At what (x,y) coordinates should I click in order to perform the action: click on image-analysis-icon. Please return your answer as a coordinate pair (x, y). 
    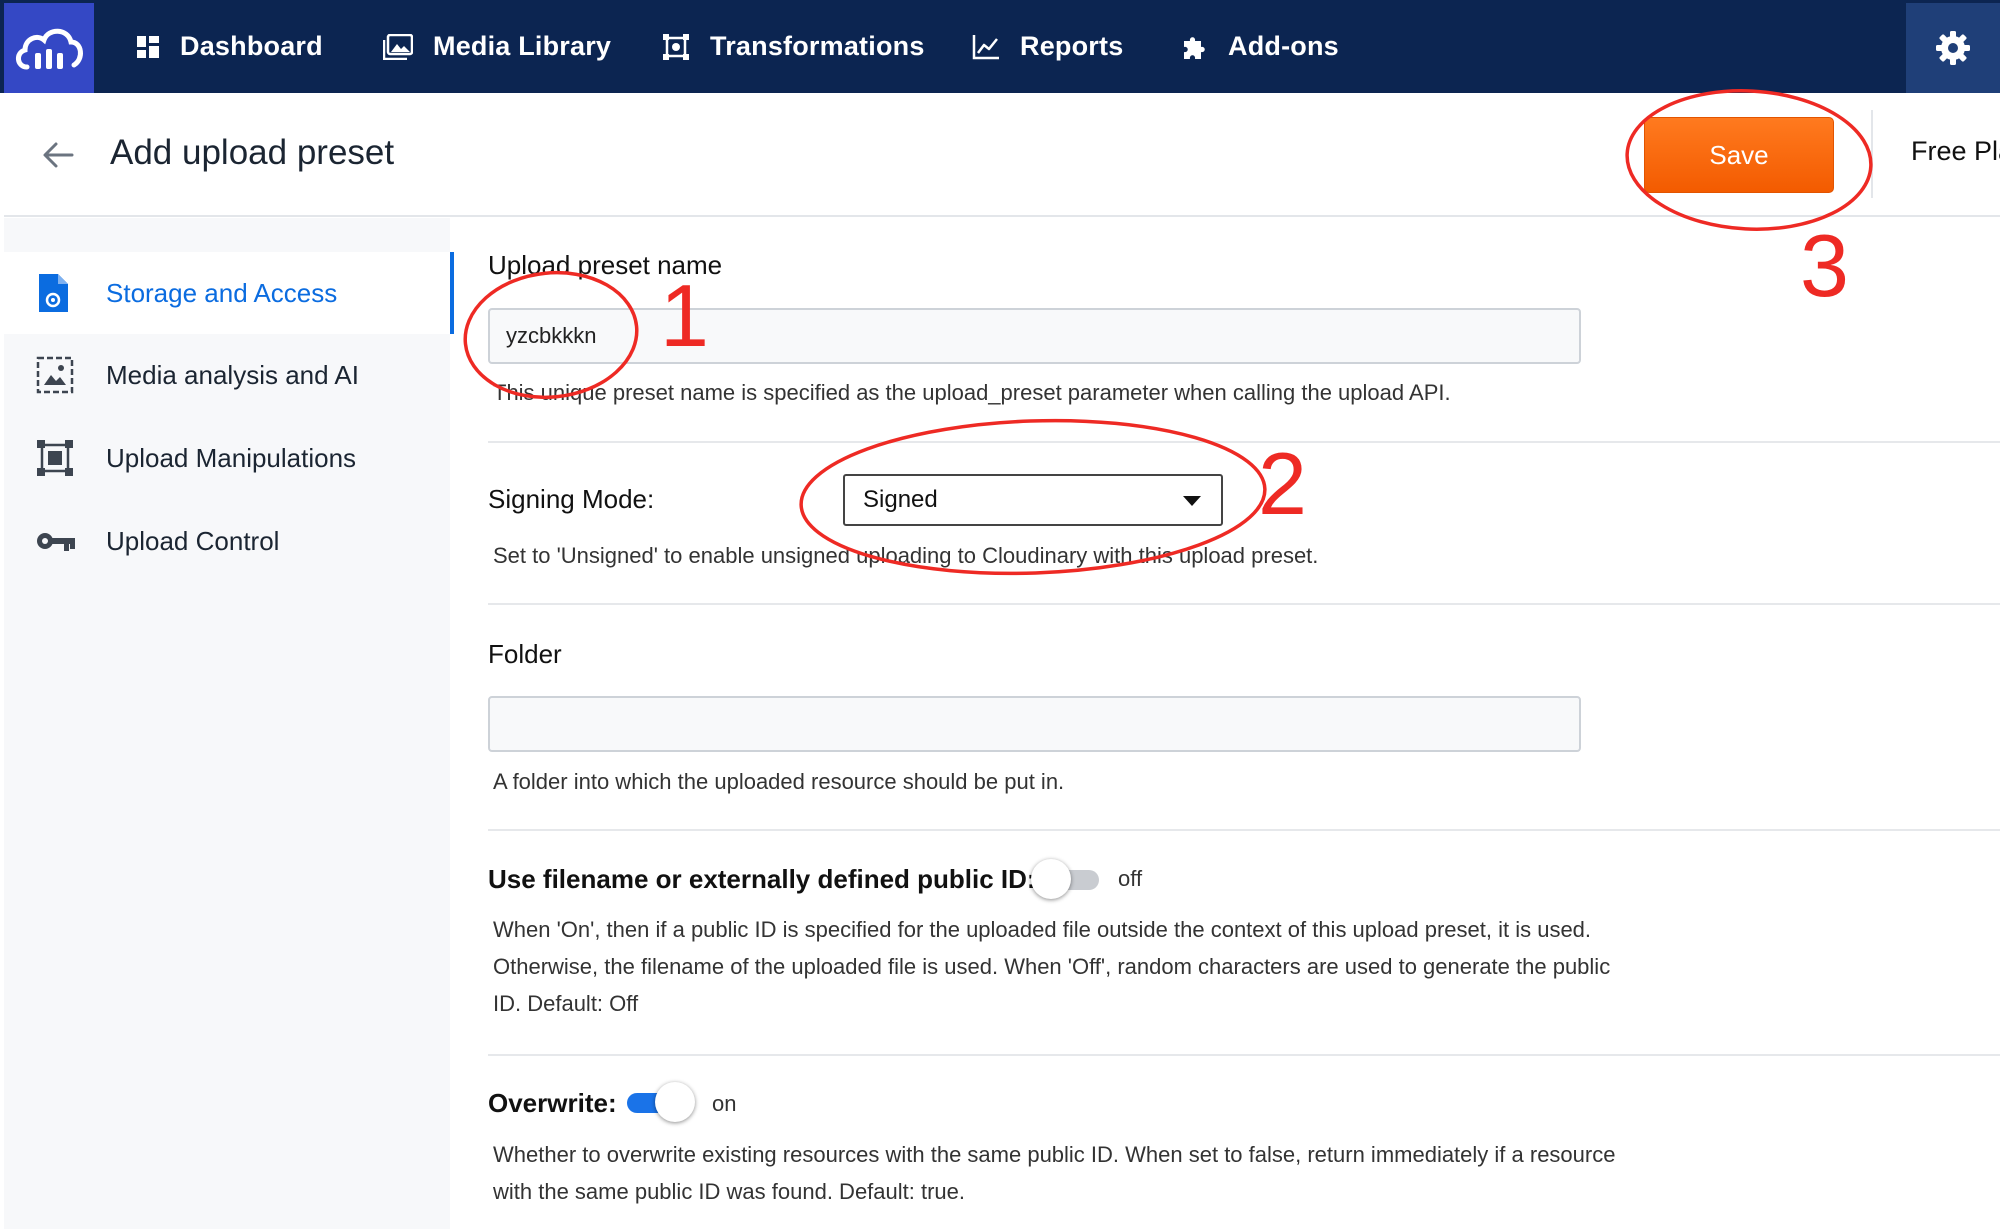
    Looking at the image, I should click on (55, 375).